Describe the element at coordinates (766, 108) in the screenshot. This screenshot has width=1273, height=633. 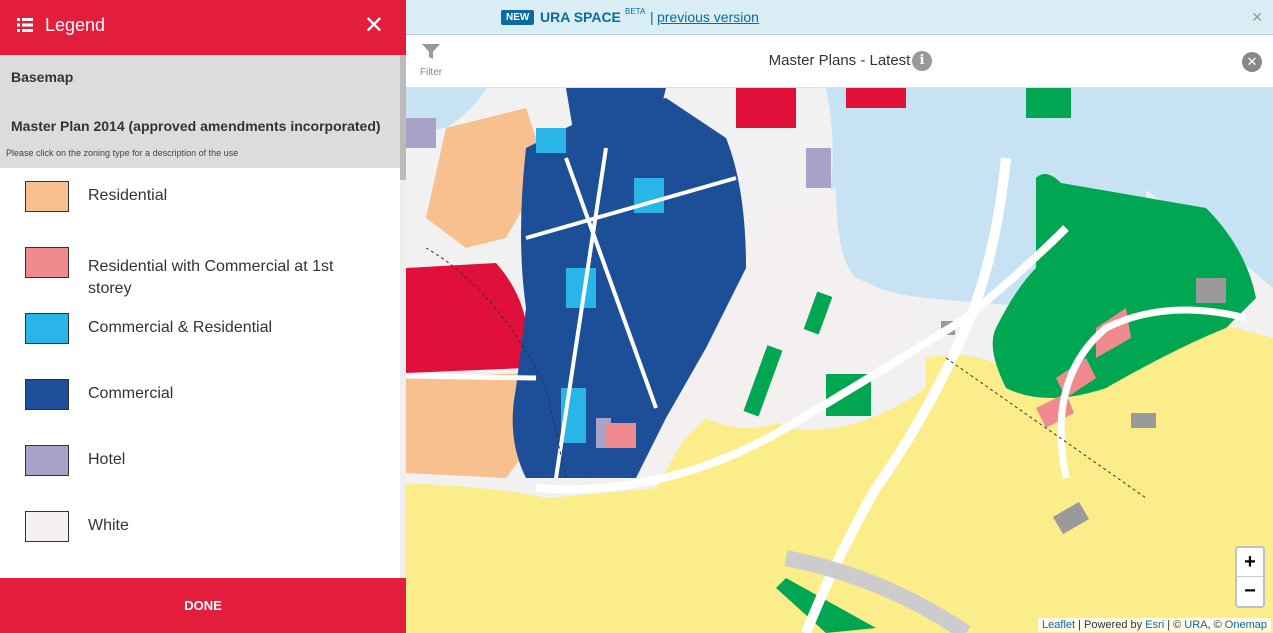
I see `map-civic-top` at that location.